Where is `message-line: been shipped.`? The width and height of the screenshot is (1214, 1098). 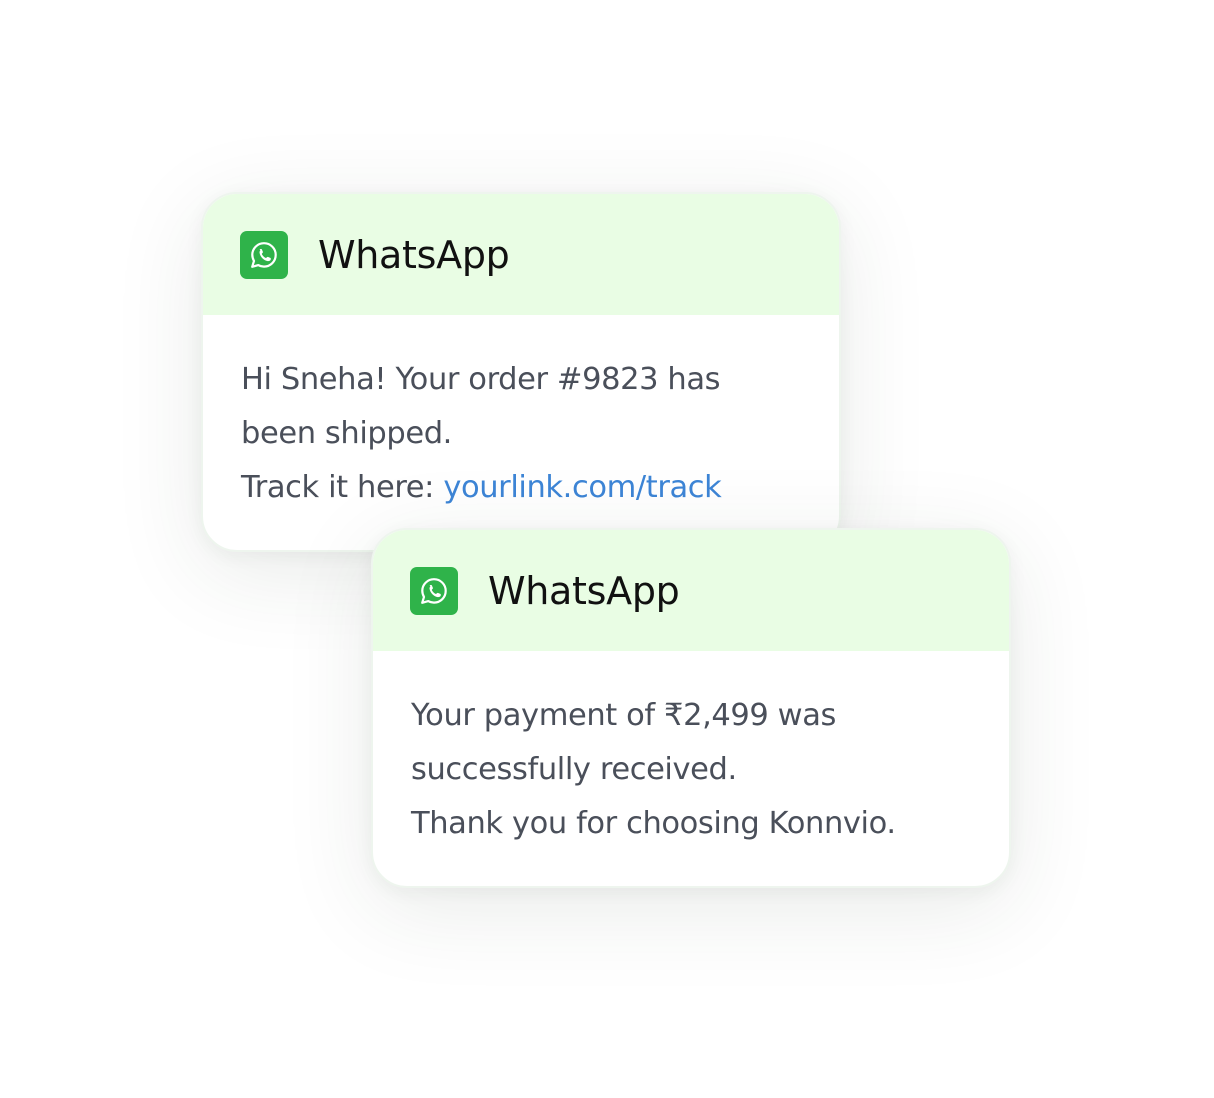 message-line: been shipped. is located at coordinates (346, 433).